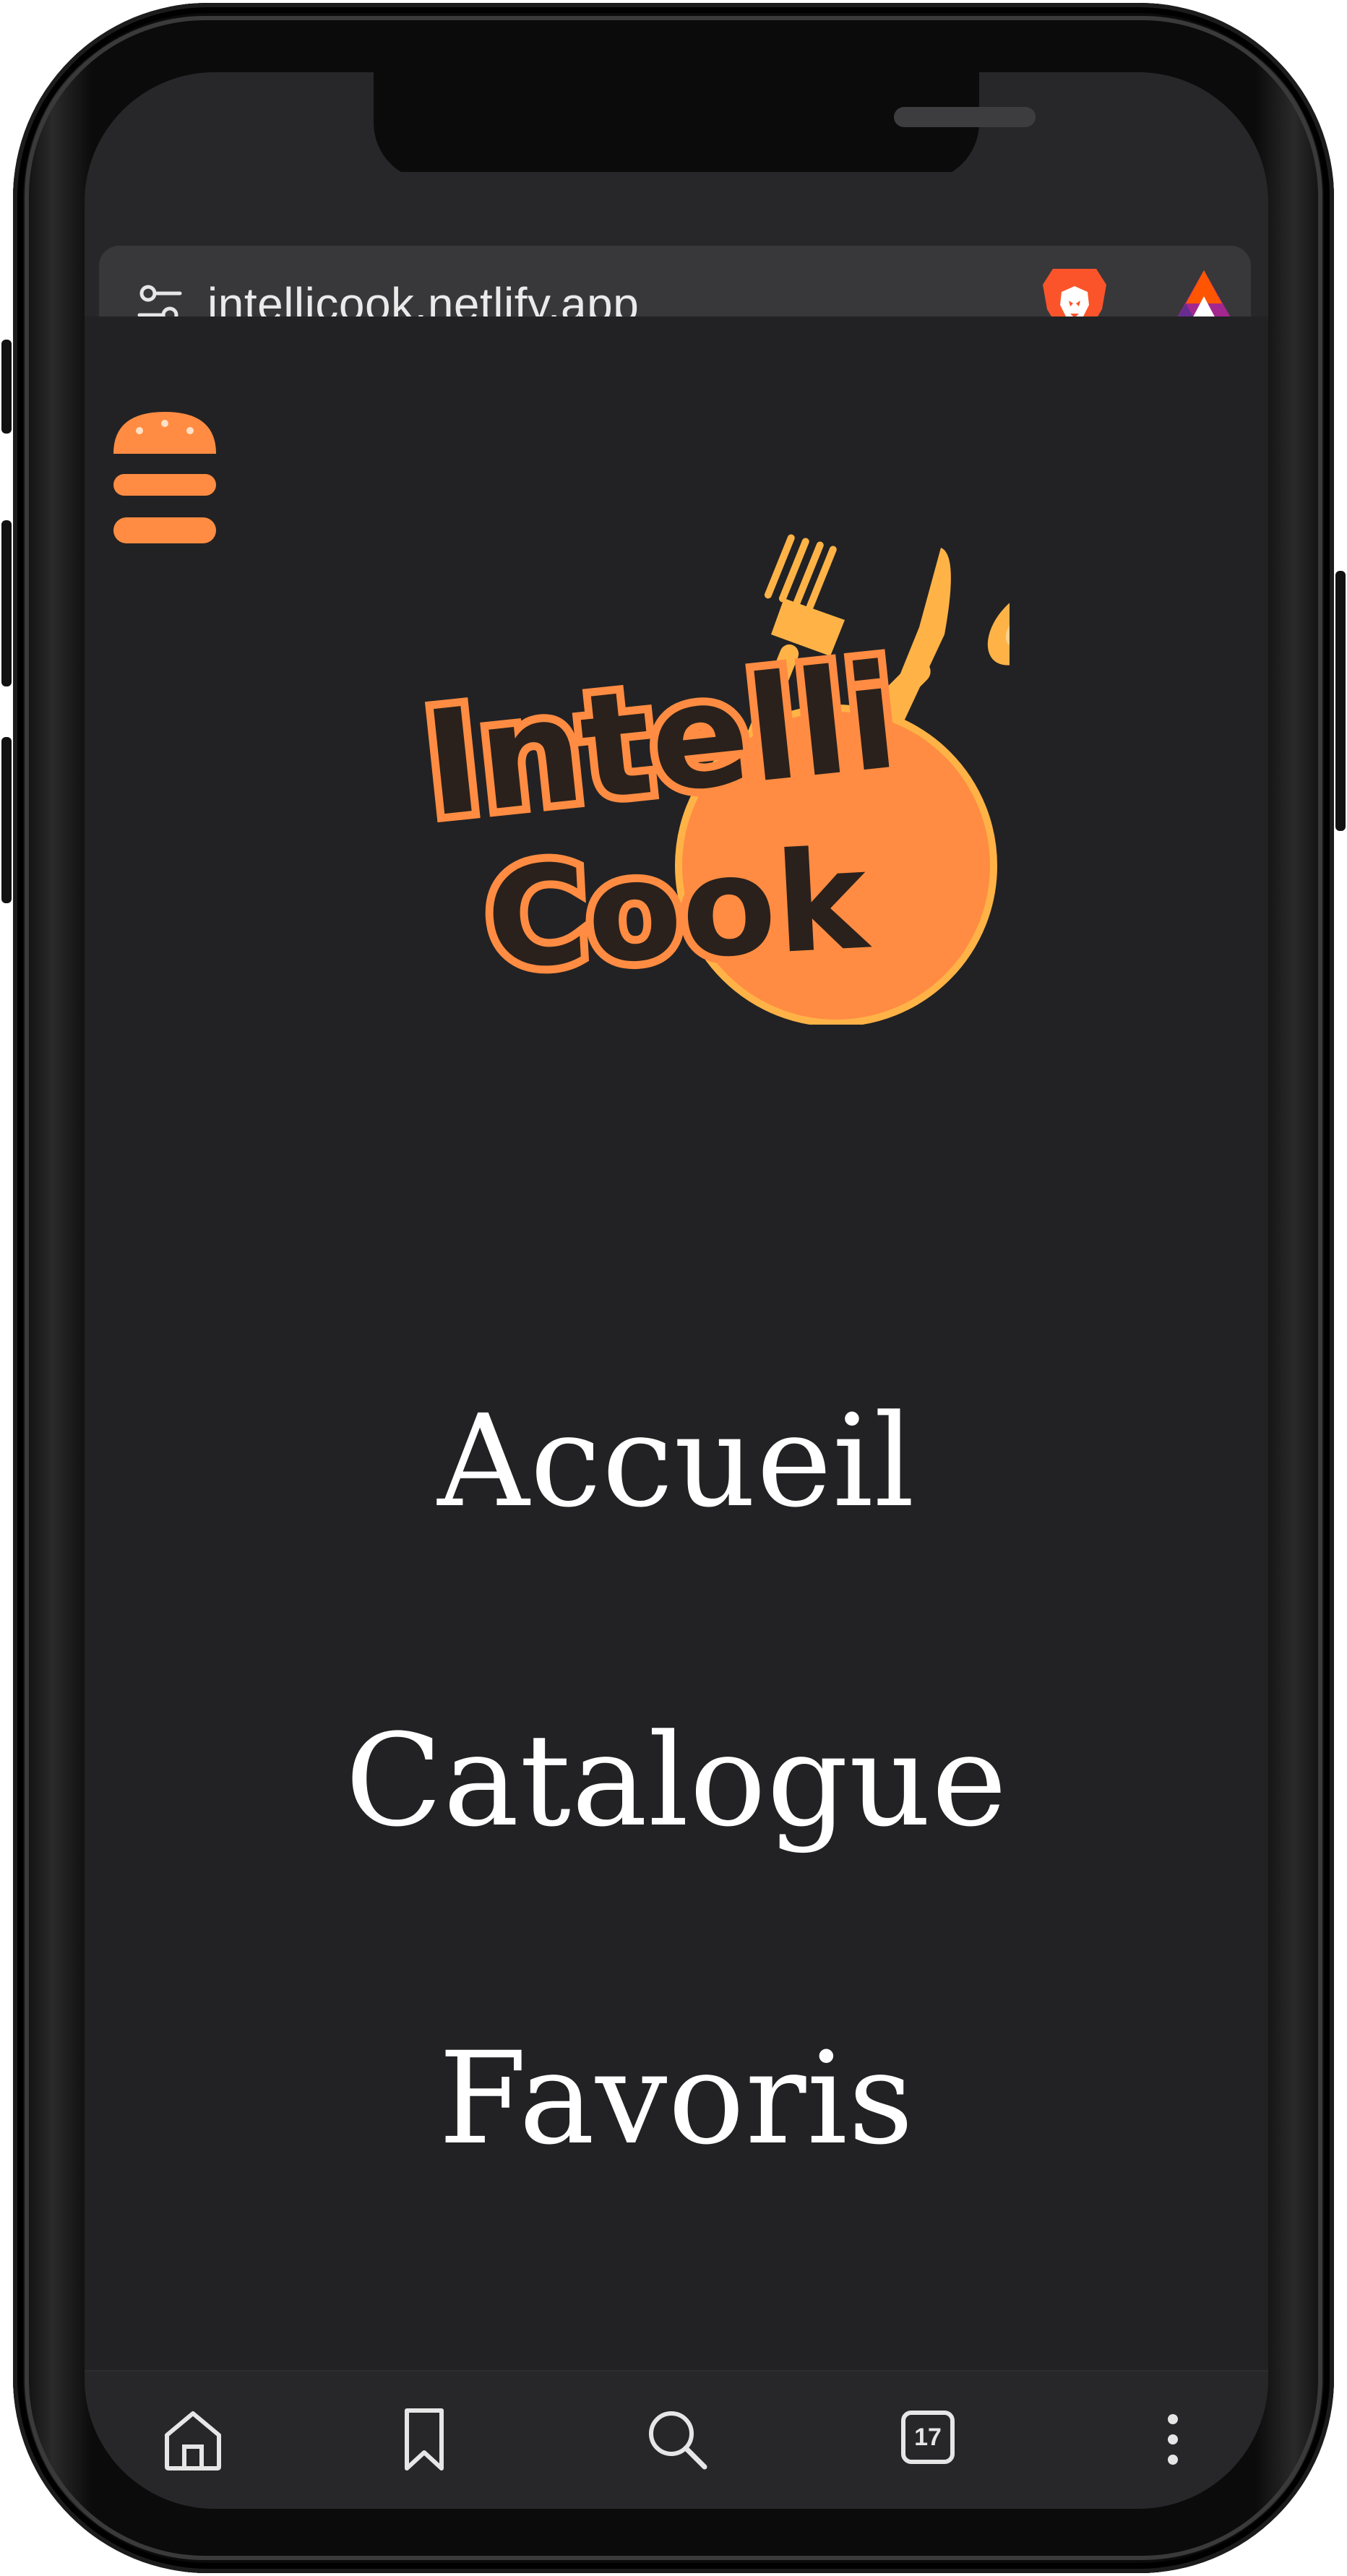 The height and width of the screenshot is (2576, 1347). I want to click on nav-link-accueil: Accueil, so click(676, 1461).